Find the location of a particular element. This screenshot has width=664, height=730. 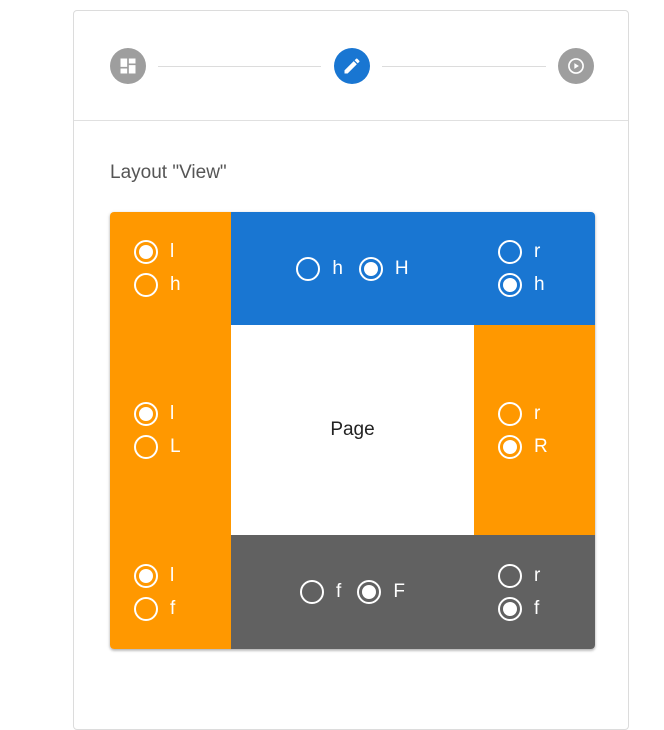

dashboard-icon is located at coordinates (128, 66).